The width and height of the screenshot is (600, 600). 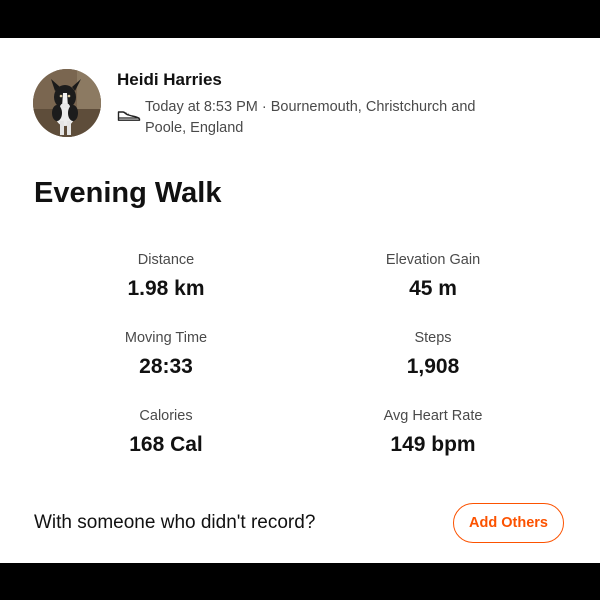 What do you see at coordinates (433, 338) in the screenshot?
I see `stat-label: Steps` at bounding box center [433, 338].